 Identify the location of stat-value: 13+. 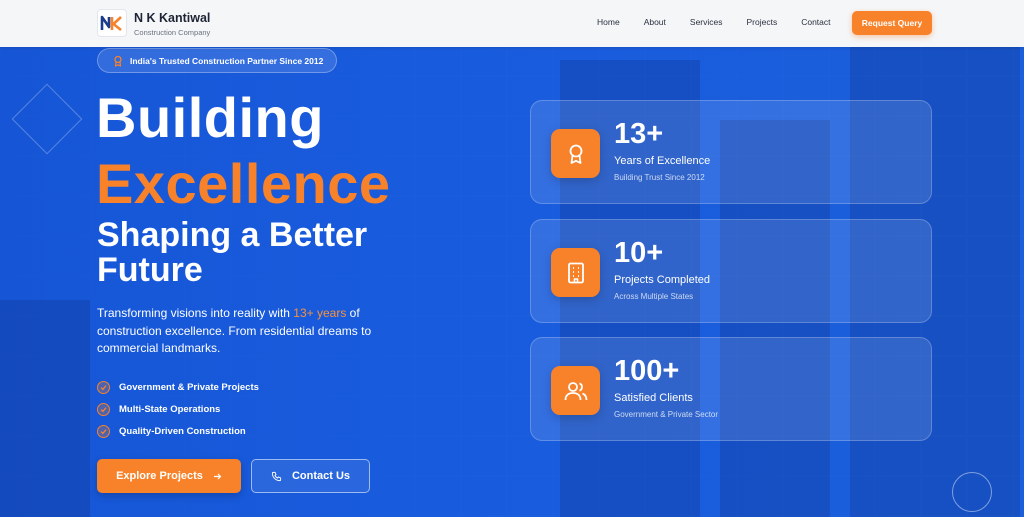
(639, 134).